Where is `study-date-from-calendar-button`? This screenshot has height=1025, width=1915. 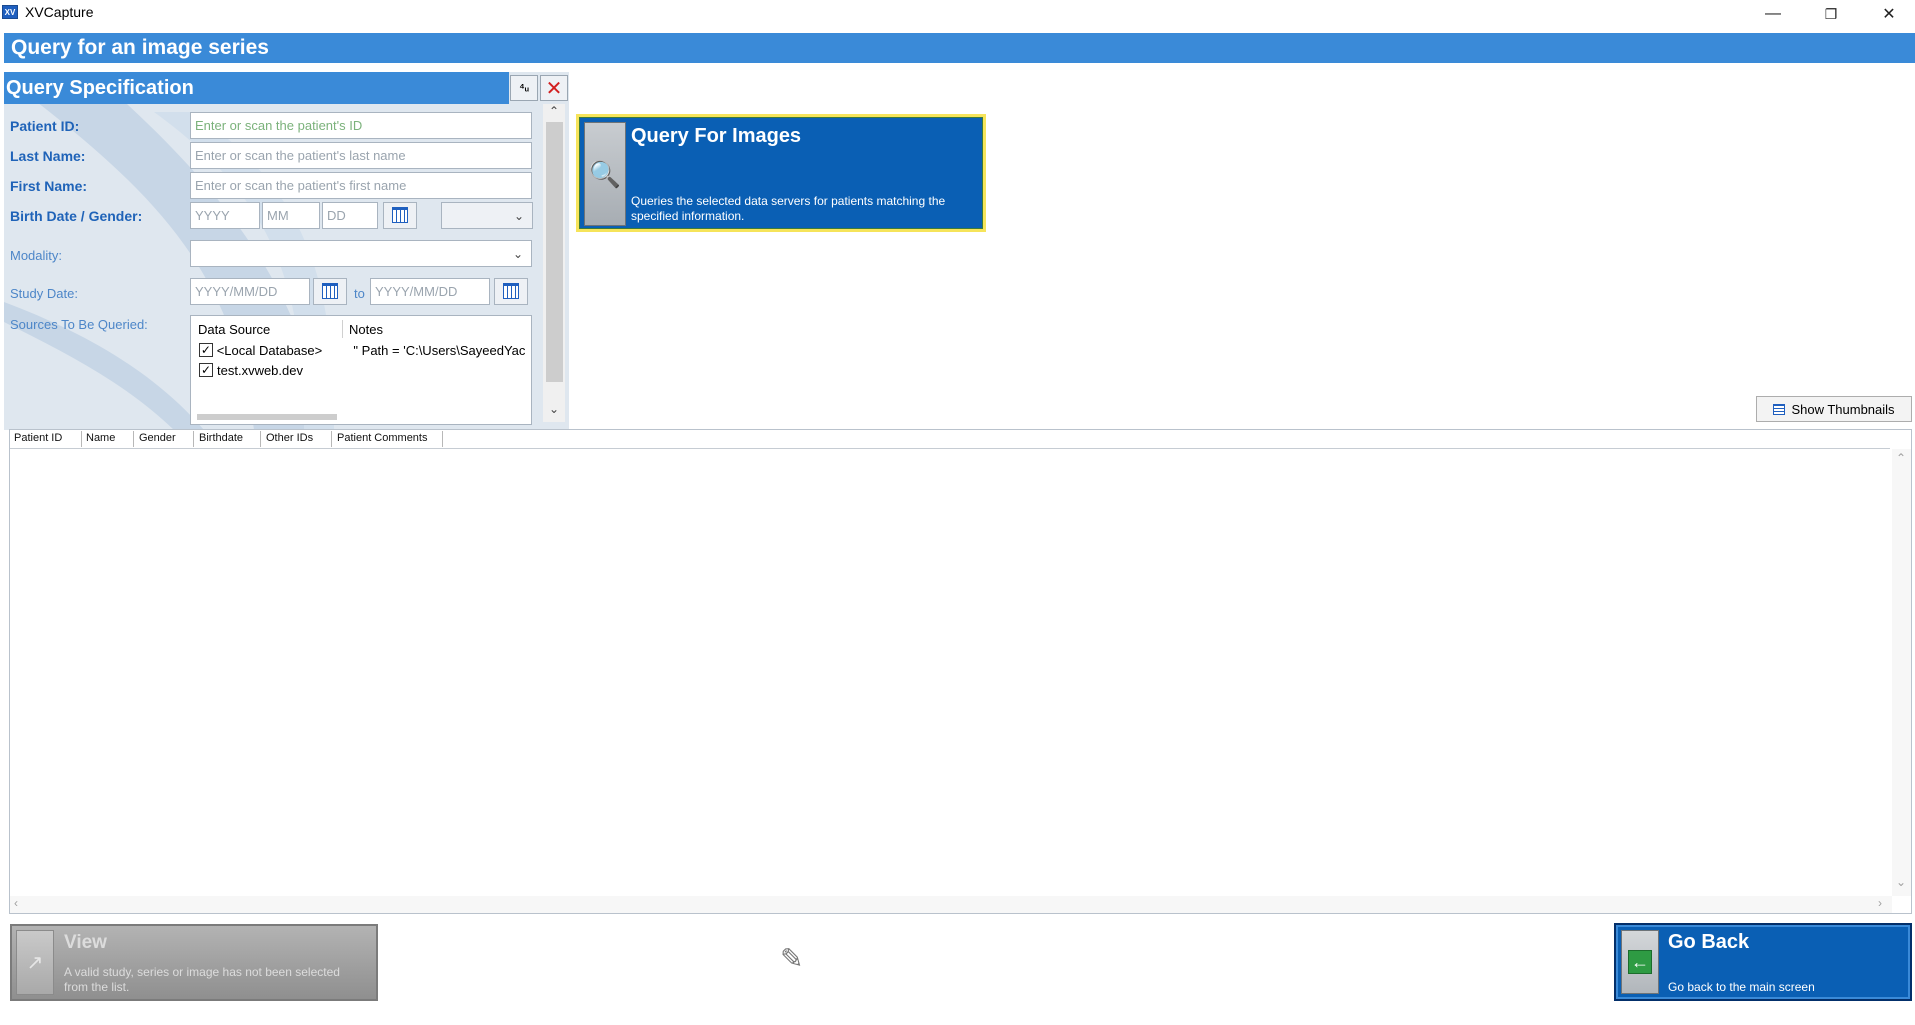
study-date-from-calendar-button is located at coordinates (330, 291).